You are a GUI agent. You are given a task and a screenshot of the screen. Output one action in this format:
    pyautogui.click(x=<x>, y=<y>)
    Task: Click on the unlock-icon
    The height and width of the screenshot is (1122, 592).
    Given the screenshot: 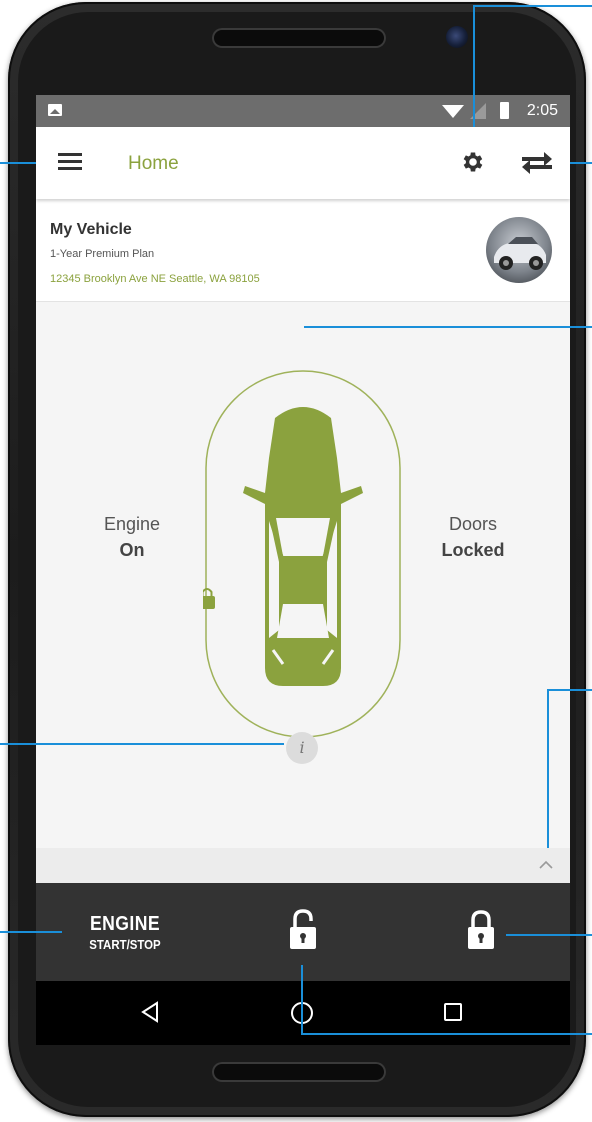 What is the action you would take?
    pyautogui.click(x=303, y=929)
    